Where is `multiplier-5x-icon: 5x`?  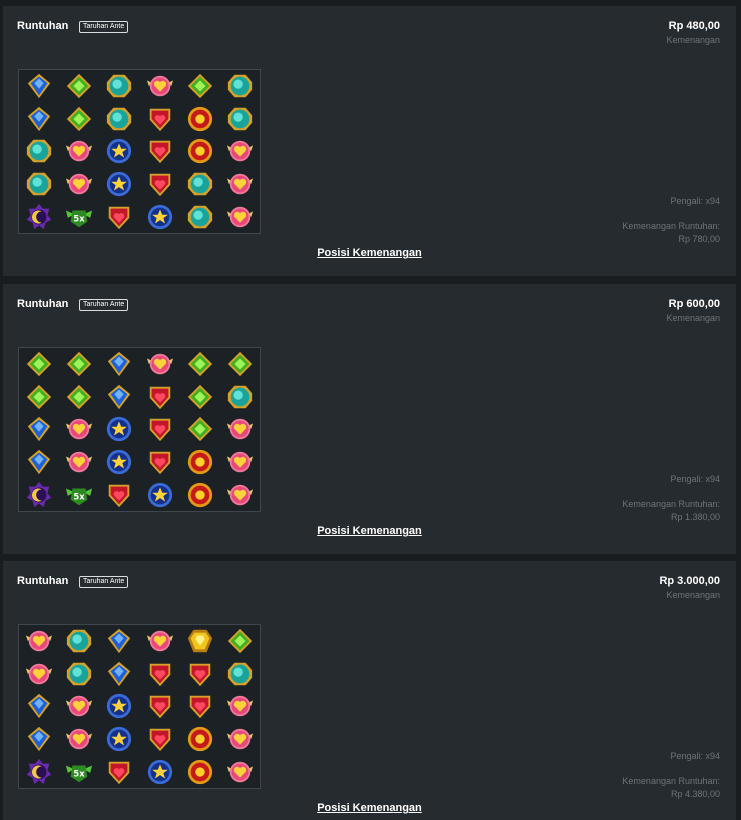 multiplier-5x-icon: 5x is located at coordinates (79, 216).